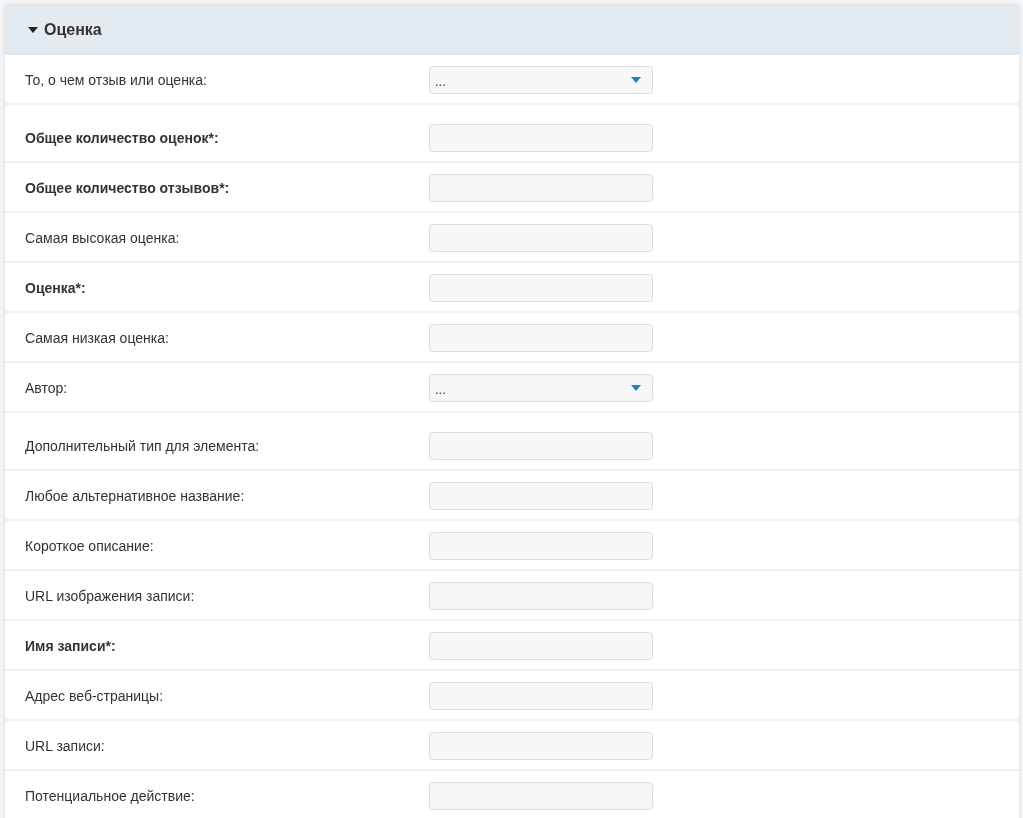 This screenshot has height=818, width=1023. I want to click on field-label: Общее количество оценок*:, so click(122, 138).